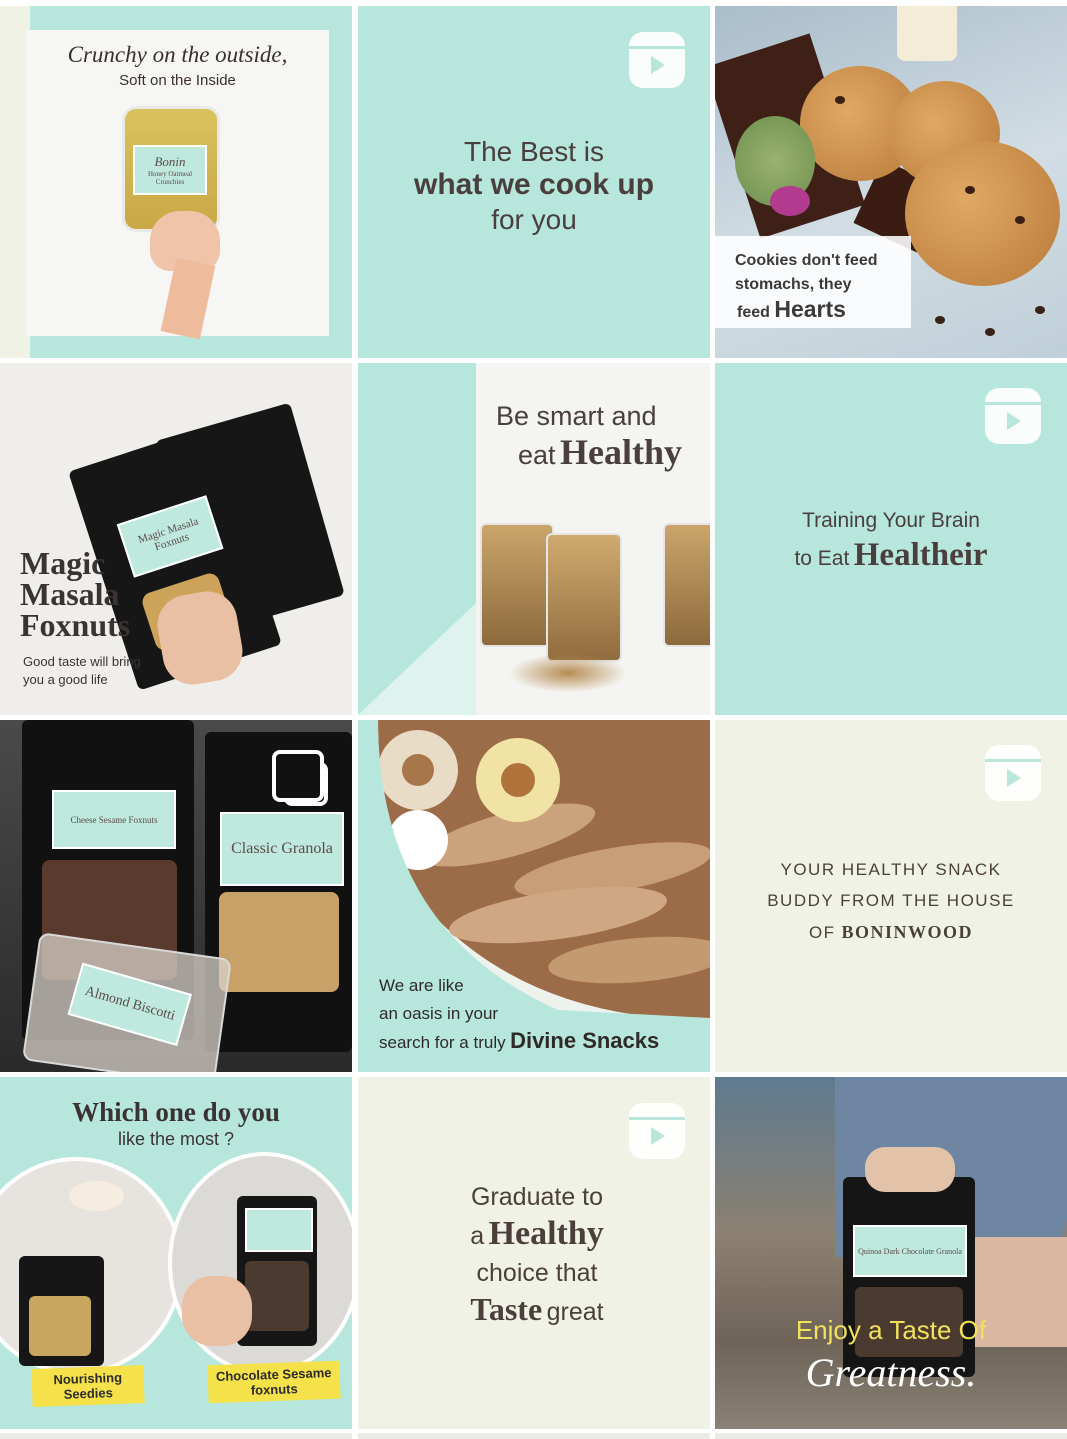 The image size is (1067, 1439). I want to click on headline-line1: YOUR HEALTHY SNACK, so click(891, 869).